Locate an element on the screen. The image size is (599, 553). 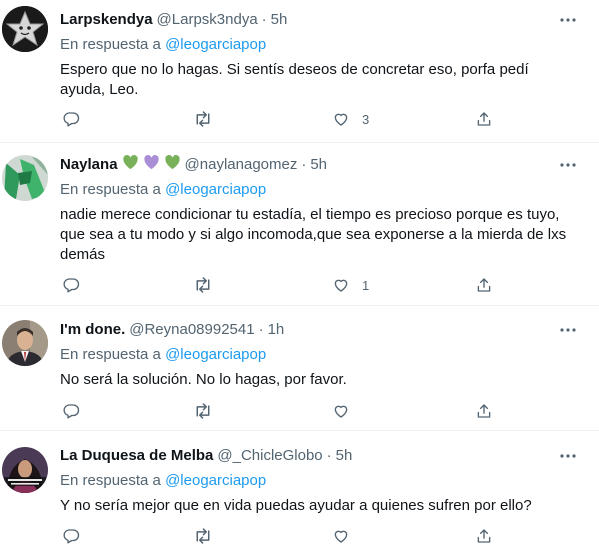
green-heart-emoji-icon is located at coordinates (172, 165).